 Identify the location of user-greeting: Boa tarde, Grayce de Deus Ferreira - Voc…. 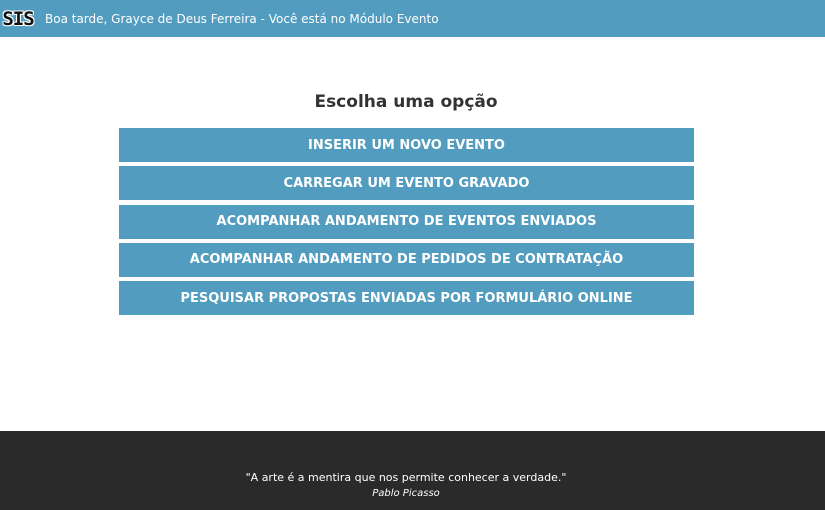
(242, 18).